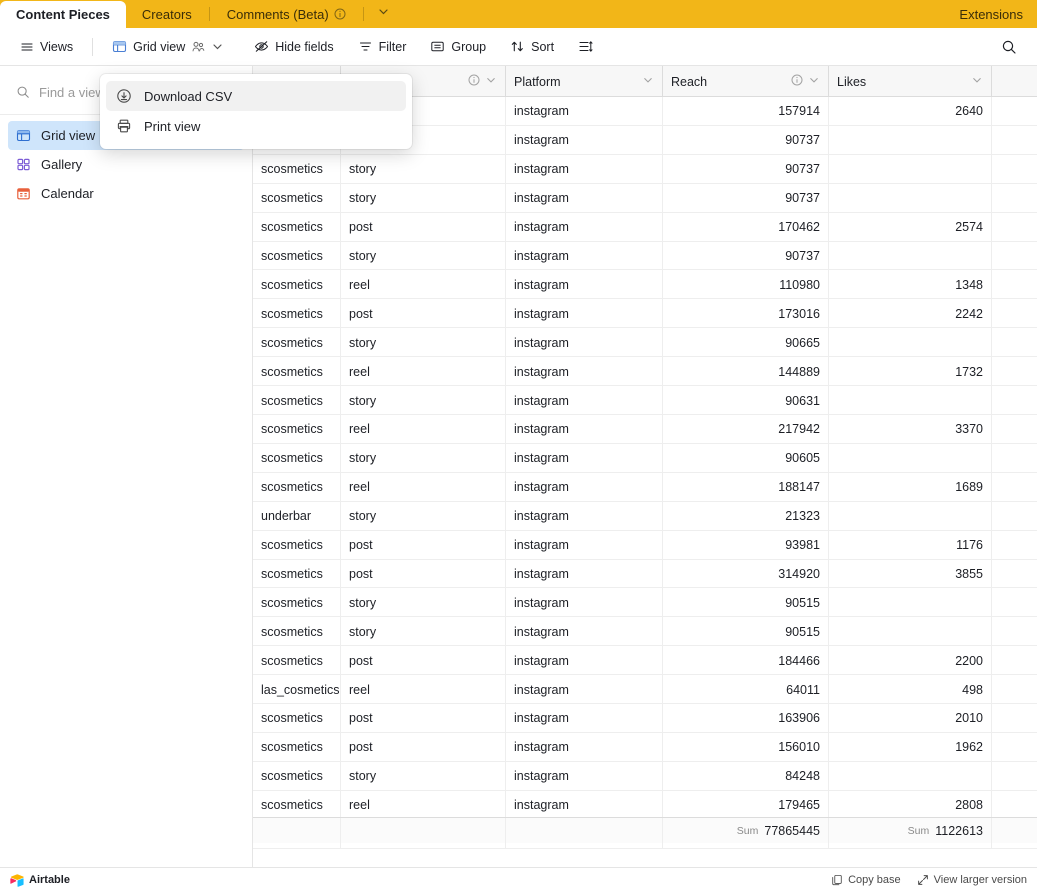 This screenshot has height=891, width=1037. Describe the element at coordinates (746, 747) in the screenshot. I see `cell-reach: 156010` at that location.